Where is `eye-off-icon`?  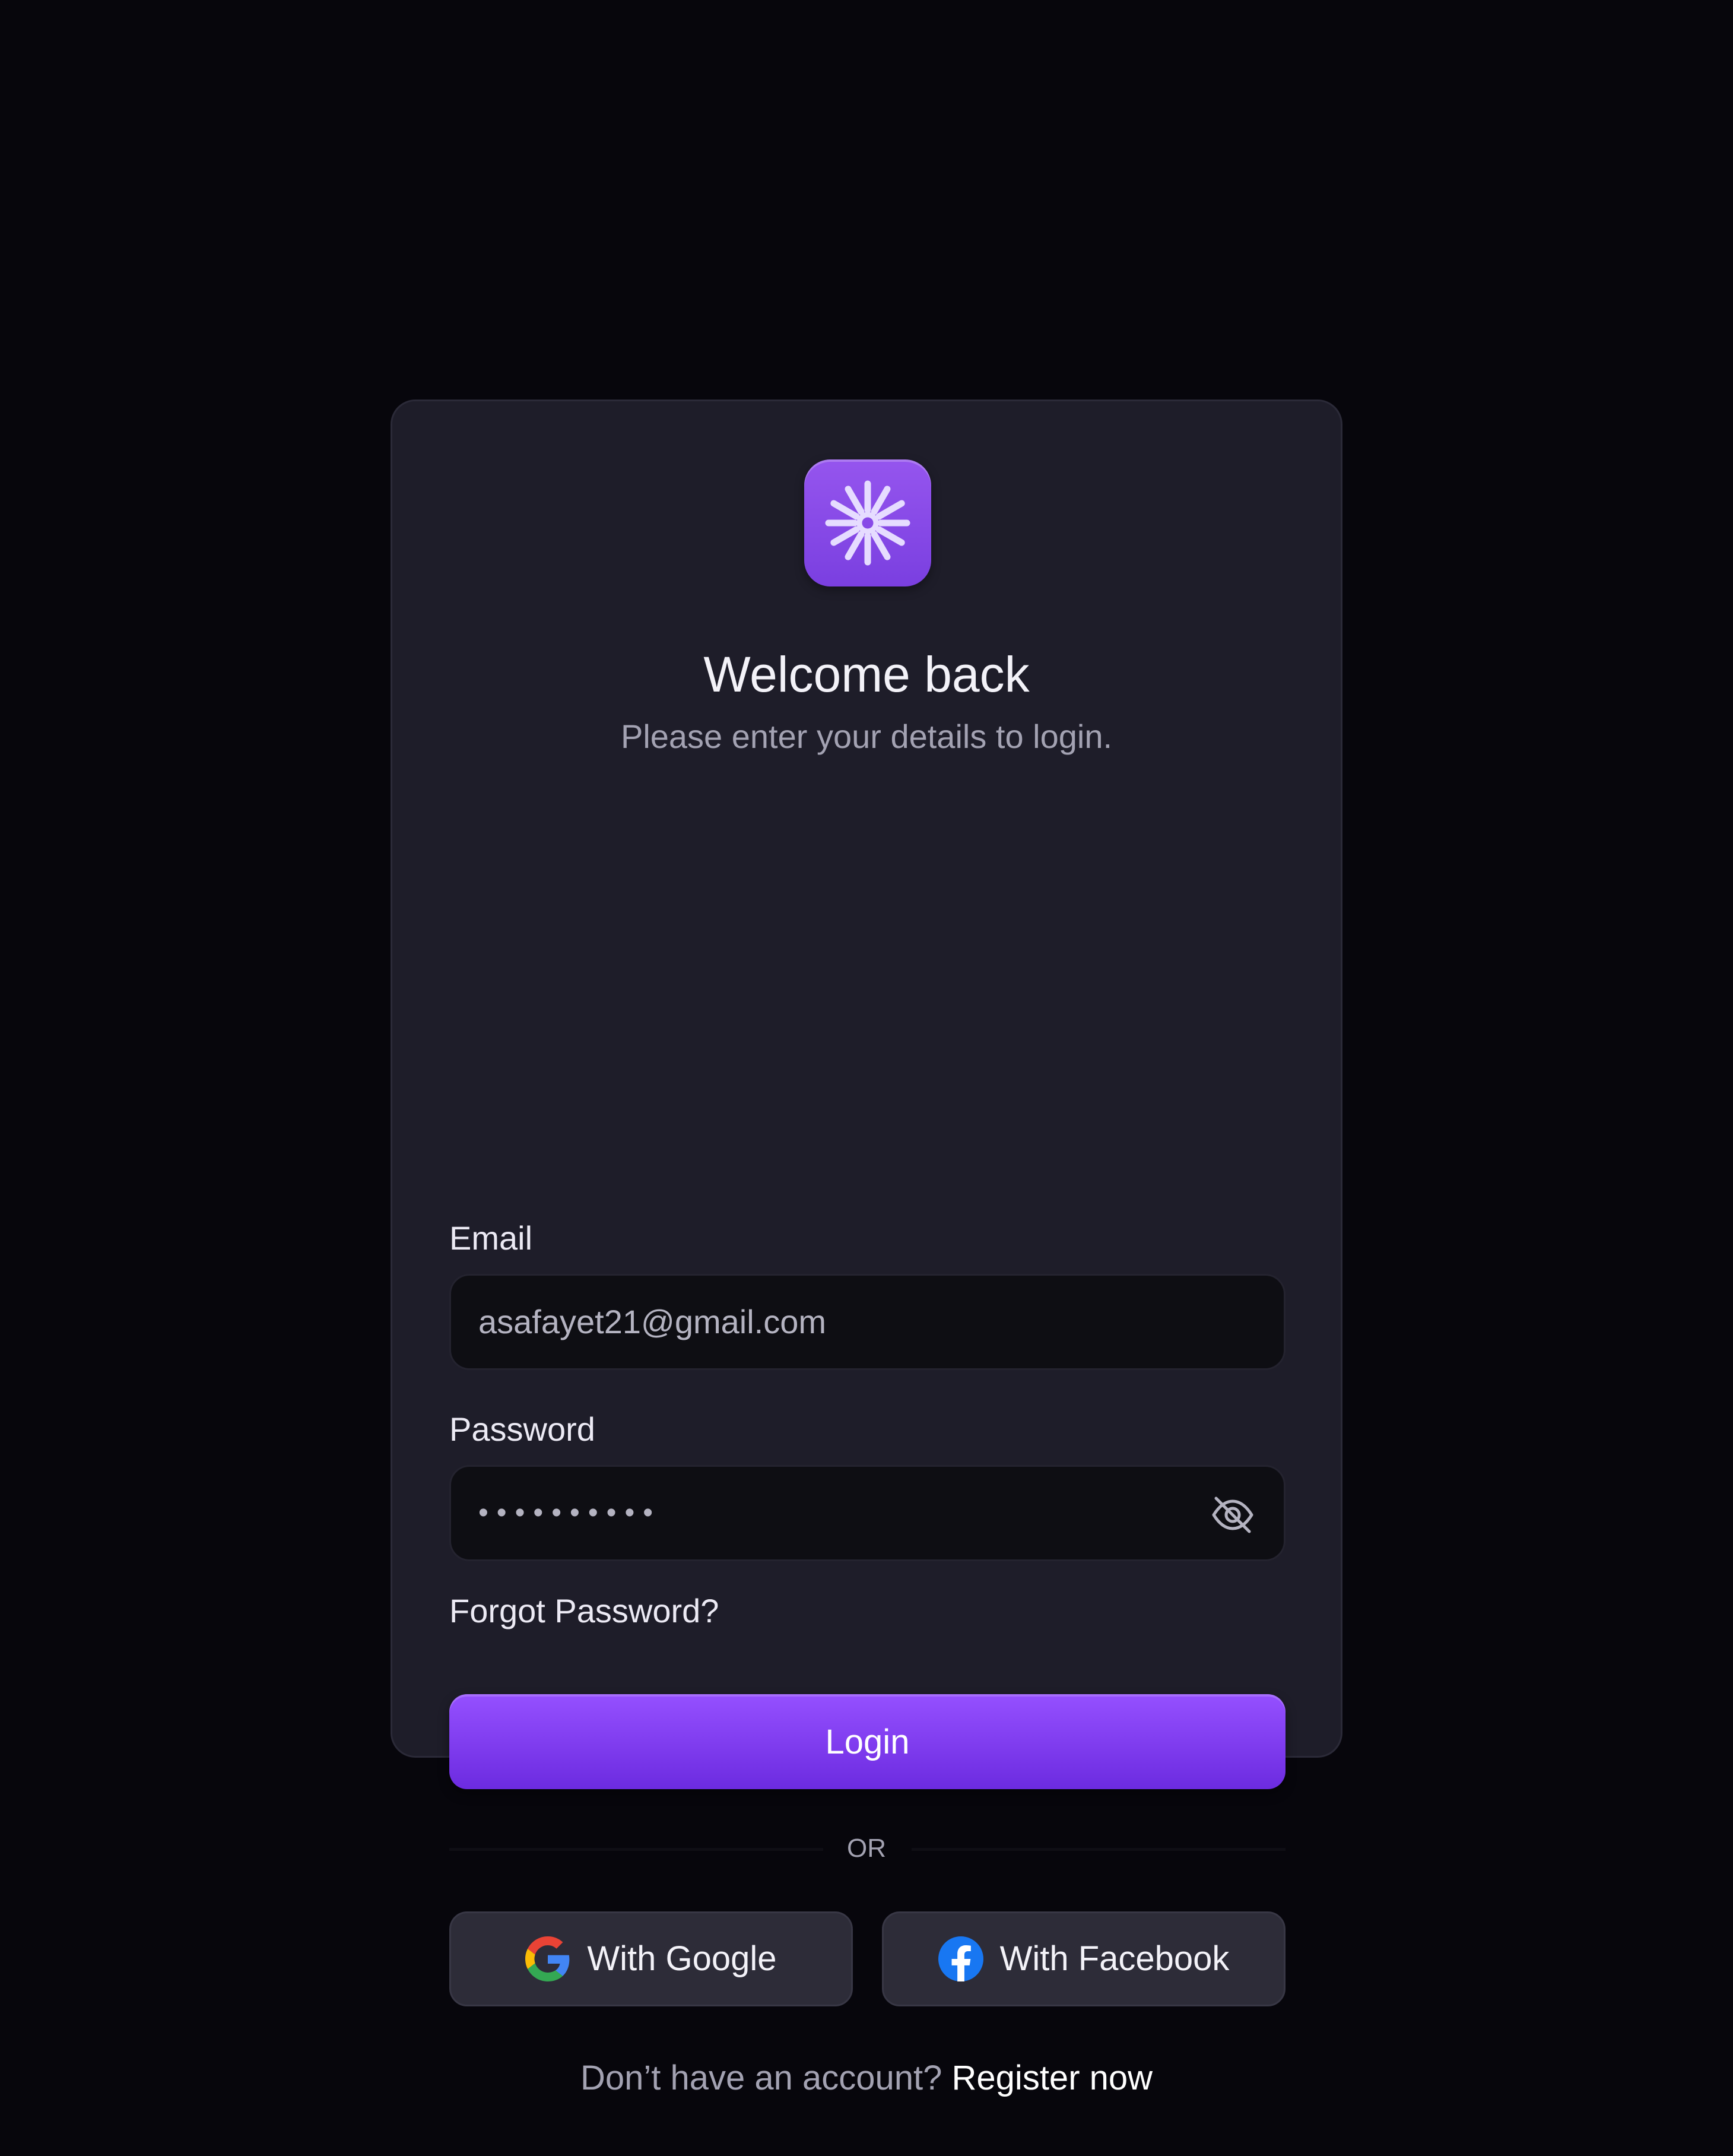 eye-off-icon is located at coordinates (1232, 1515).